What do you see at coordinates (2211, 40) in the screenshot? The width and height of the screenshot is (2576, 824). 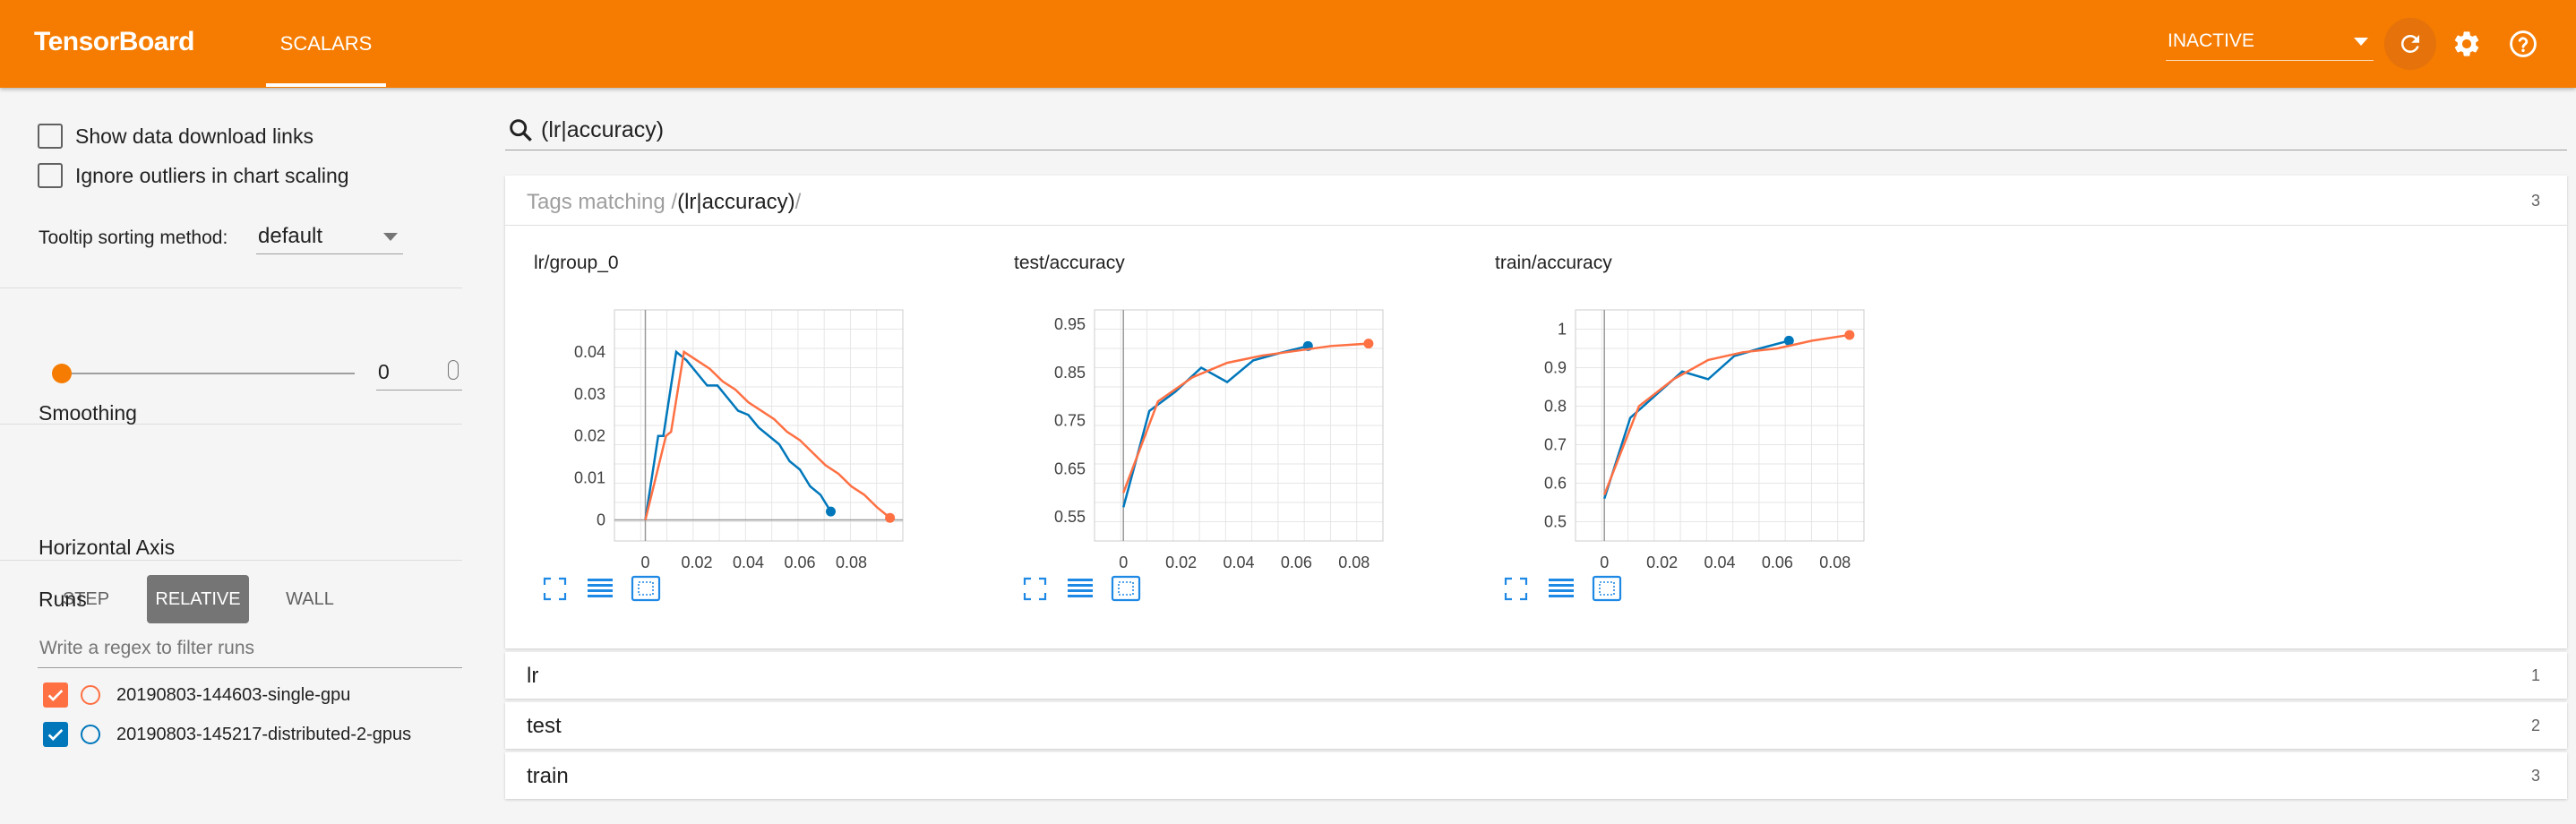 I see `dashboard-select-value: INACTIVE` at bounding box center [2211, 40].